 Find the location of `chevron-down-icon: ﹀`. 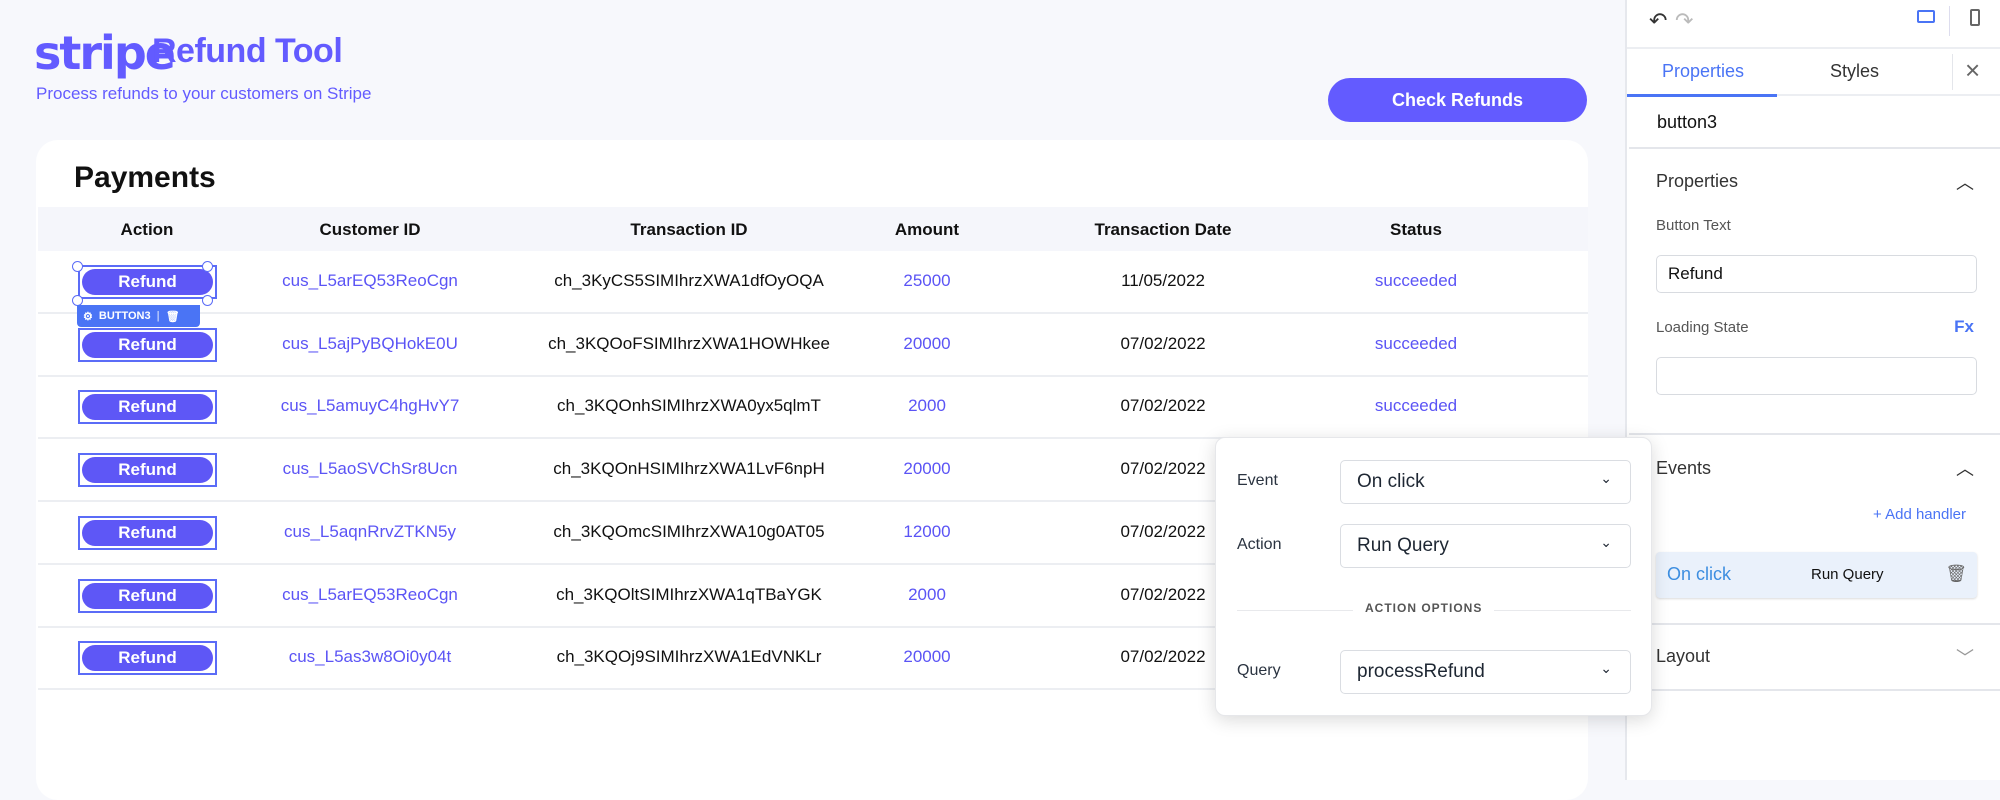

chevron-down-icon: ﹀ is located at coordinates (1965, 657).